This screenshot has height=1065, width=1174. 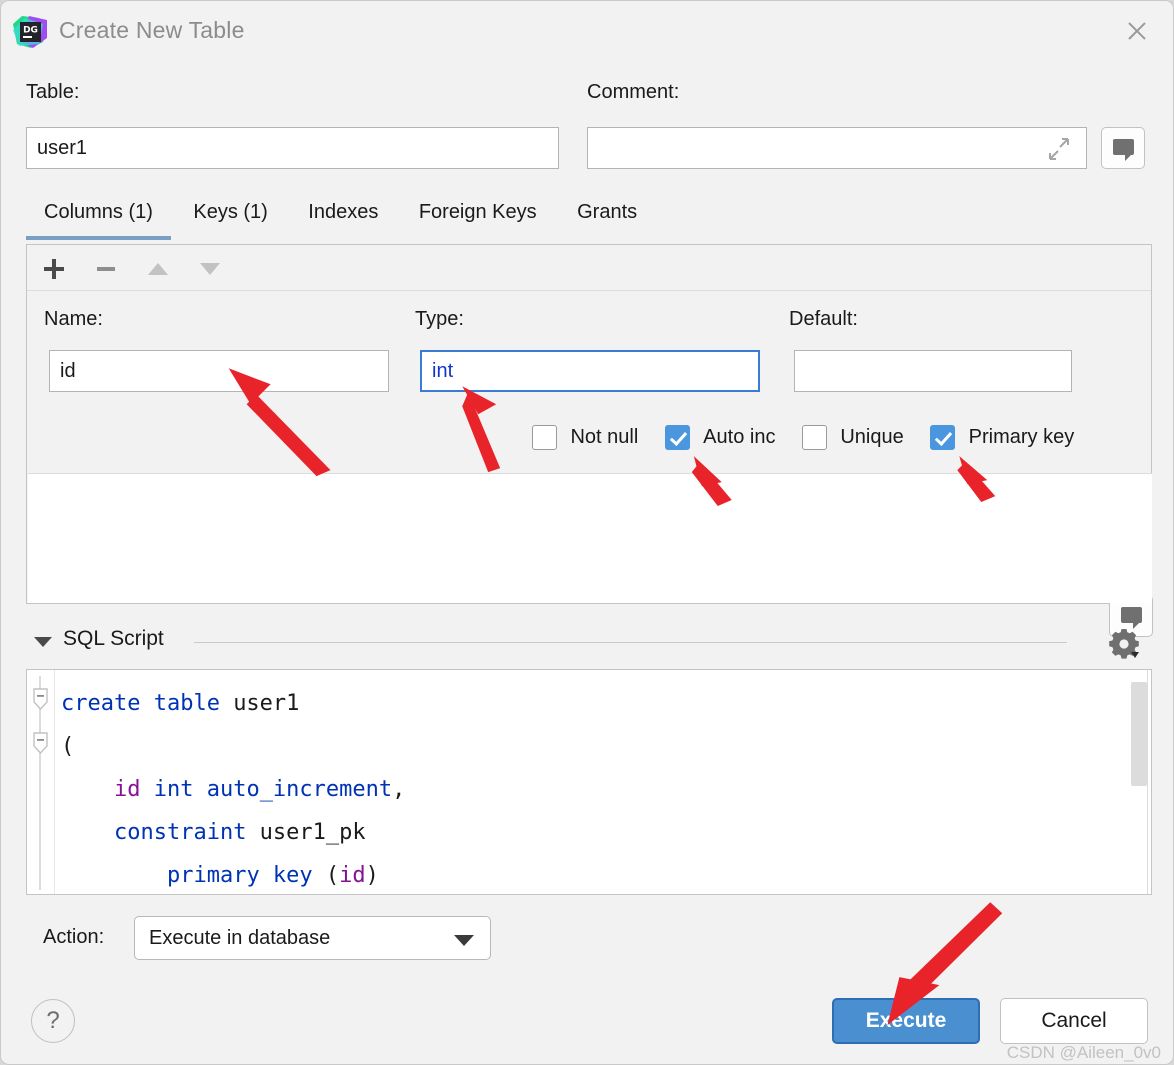 What do you see at coordinates (43, 642) in the screenshot?
I see `caret-down-icon` at bounding box center [43, 642].